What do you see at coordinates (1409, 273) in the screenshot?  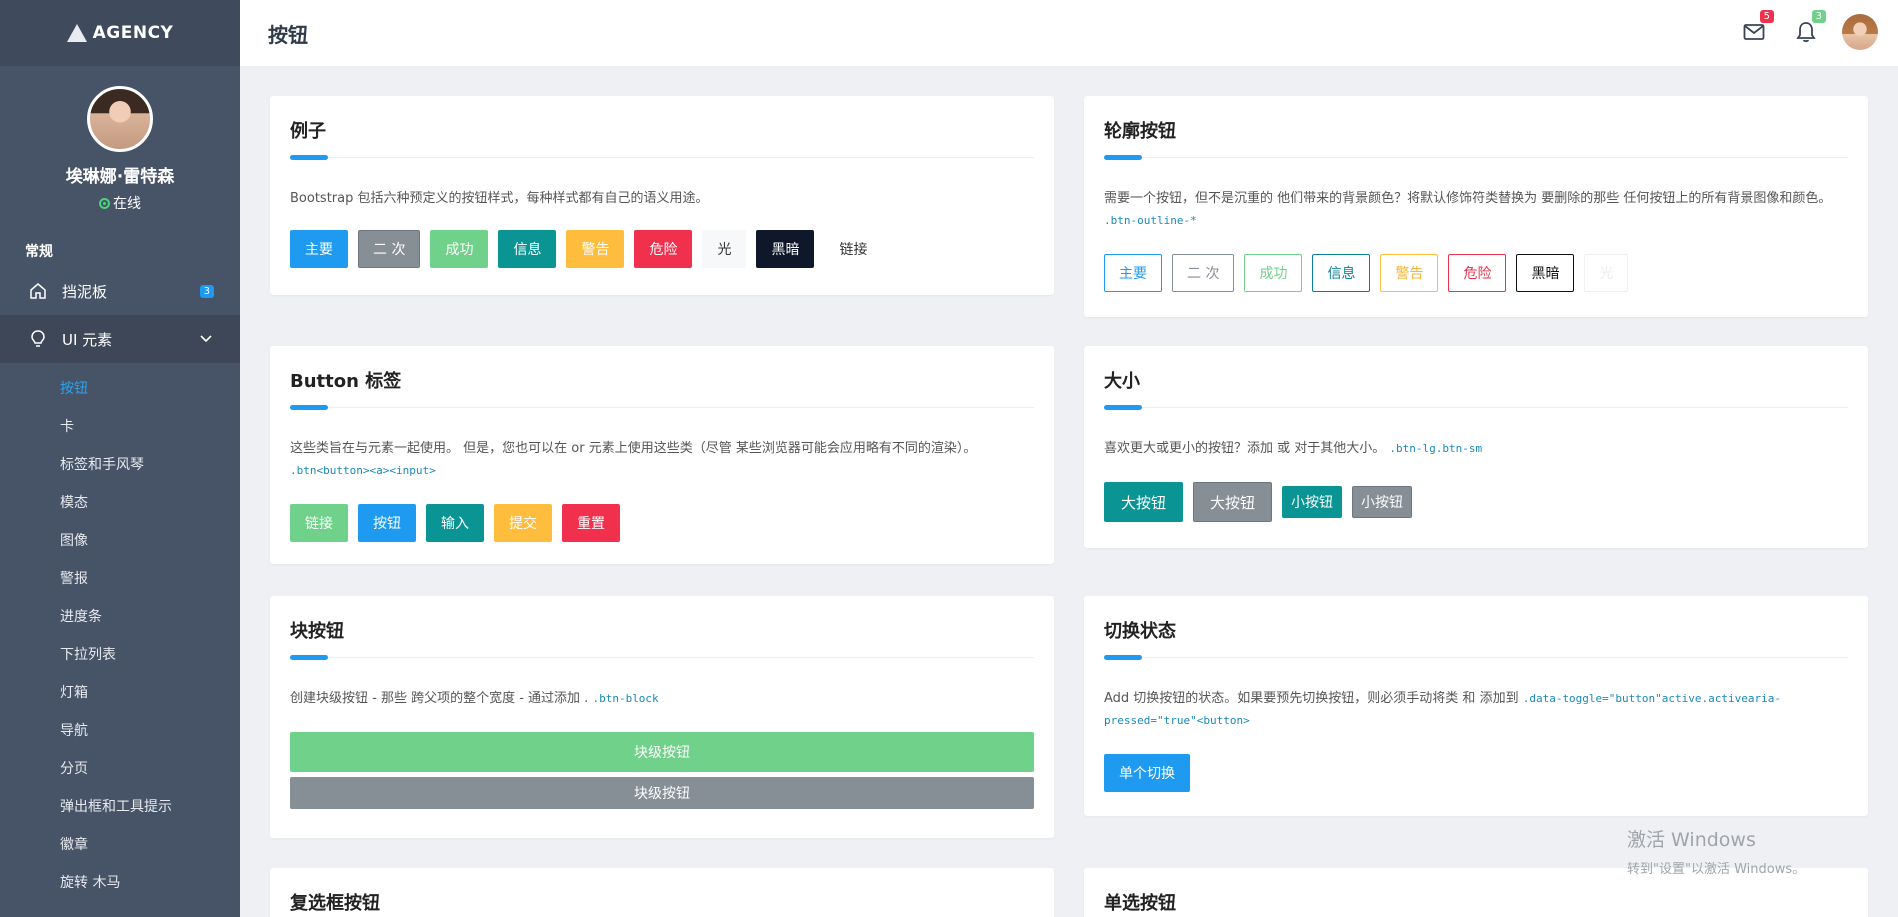 I see `outline-warning-button: 警告` at bounding box center [1409, 273].